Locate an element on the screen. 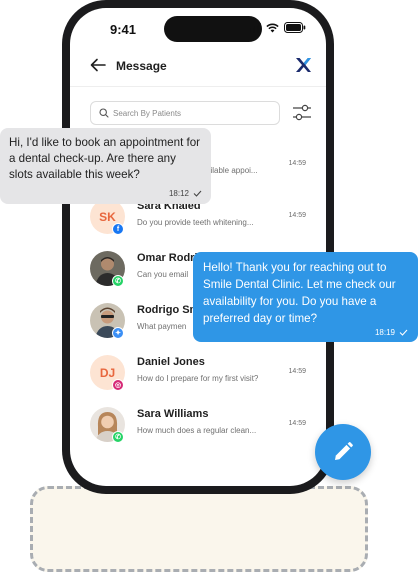 This screenshot has width=418, height=578. facebook-icon: f is located at coordinates (118, 229).